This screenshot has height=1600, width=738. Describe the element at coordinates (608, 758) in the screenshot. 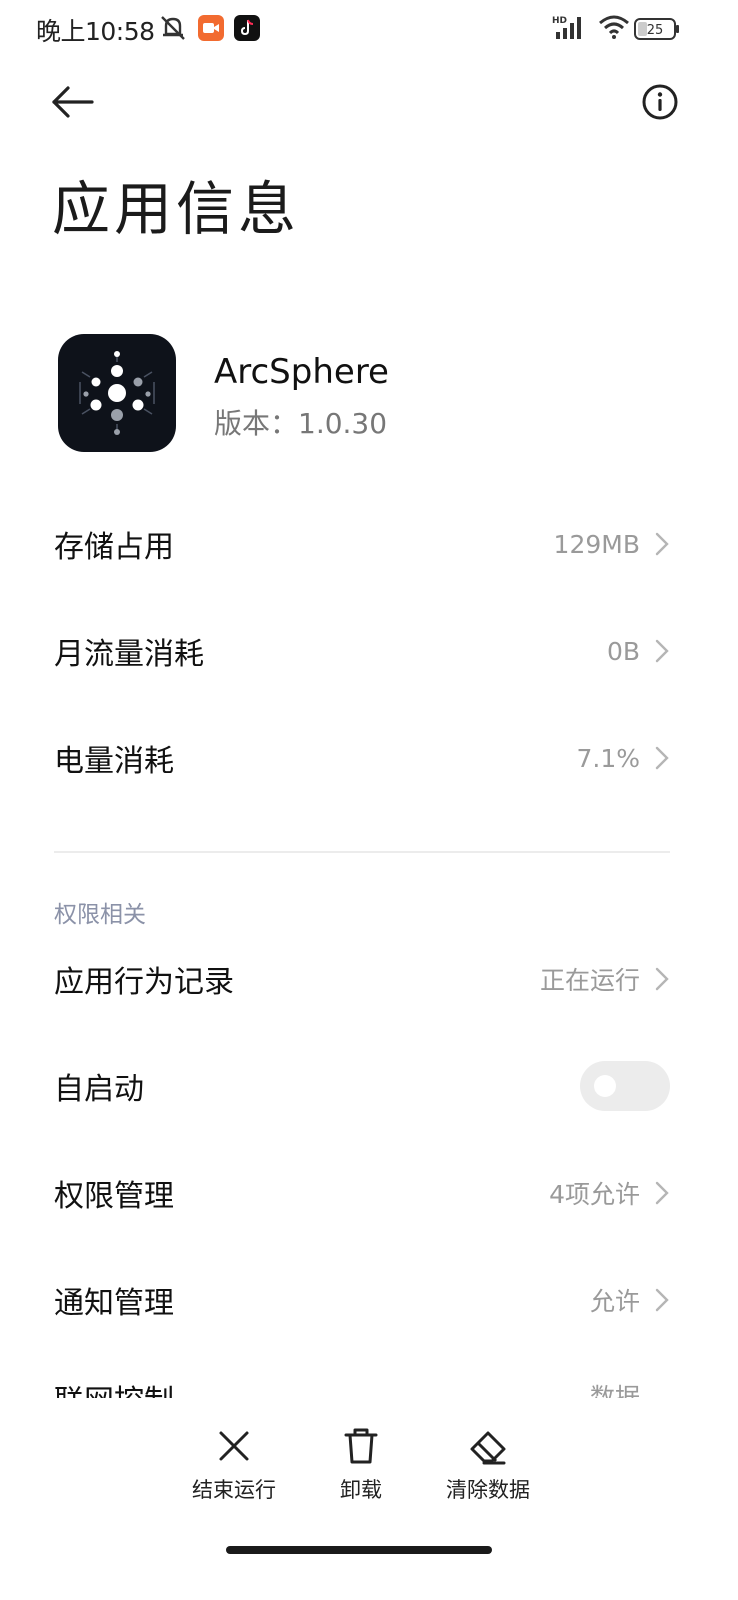

I see `row-value: 7.1%` at that location.